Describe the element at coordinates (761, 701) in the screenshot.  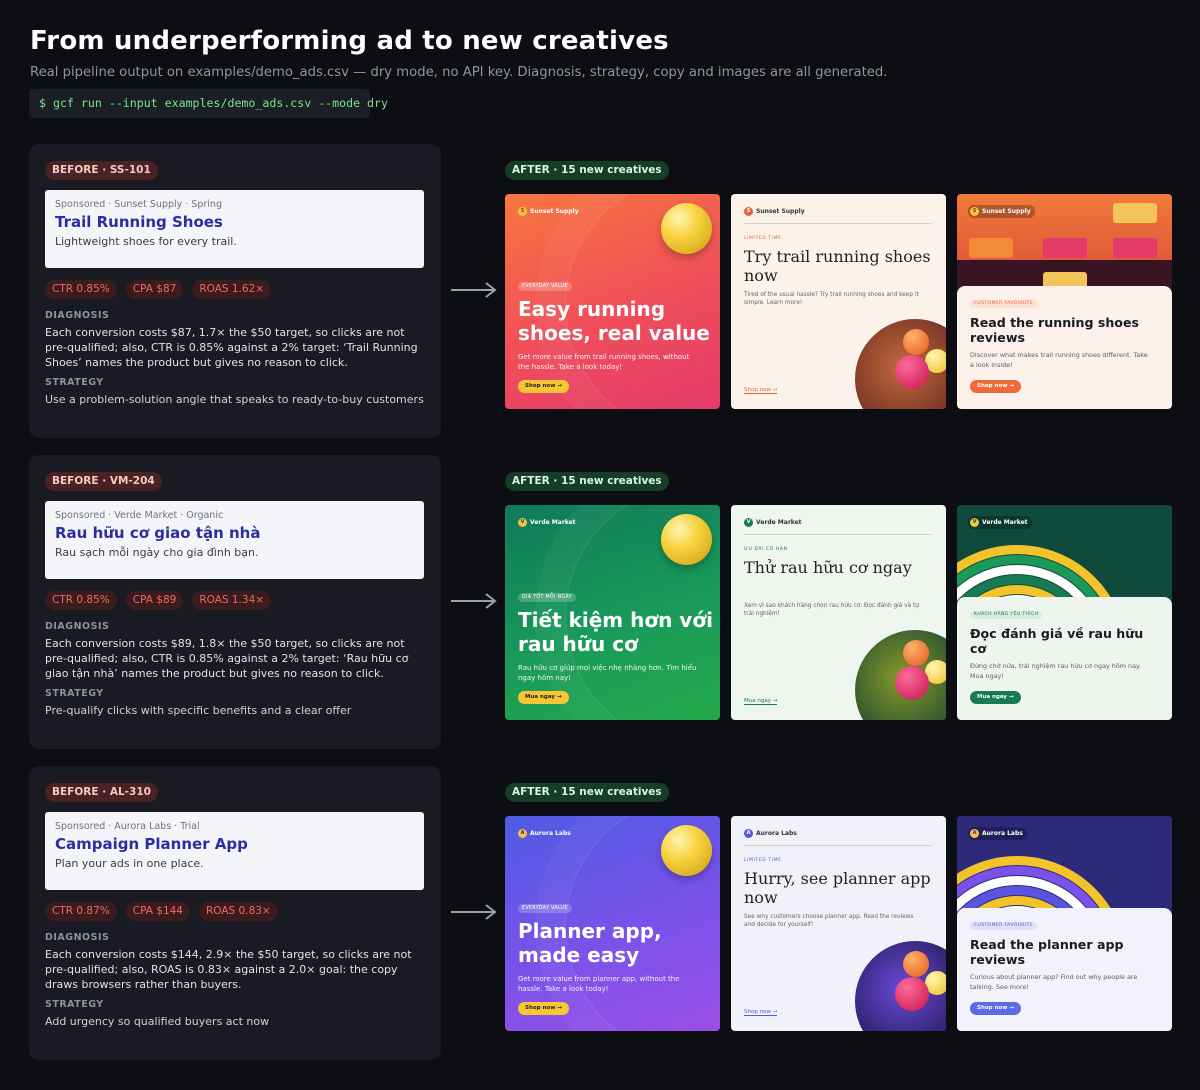
I see `cta-link: Mua ngay →` at that location.